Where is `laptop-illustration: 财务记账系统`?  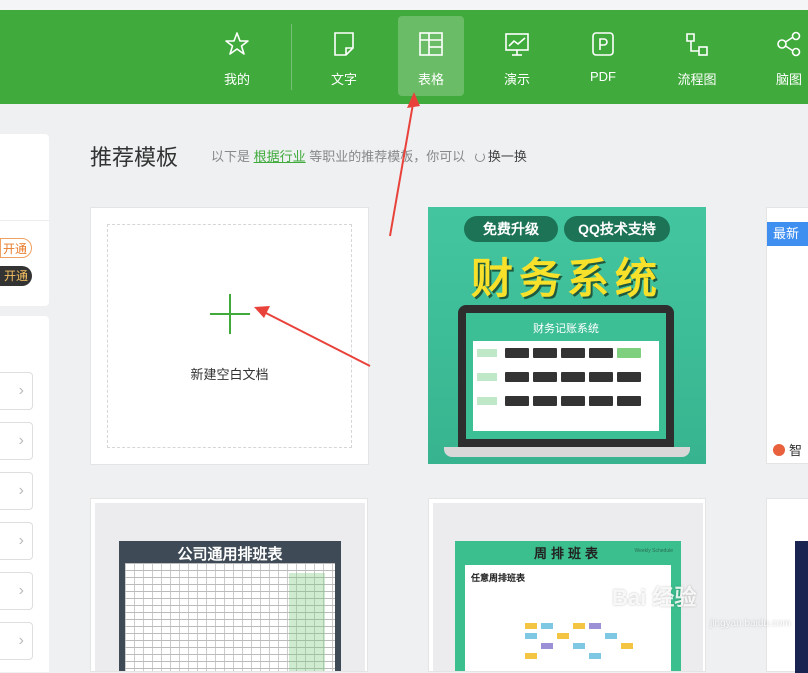
laptop-illustration: 财务记账系统 is located at coordinates (566, 376).